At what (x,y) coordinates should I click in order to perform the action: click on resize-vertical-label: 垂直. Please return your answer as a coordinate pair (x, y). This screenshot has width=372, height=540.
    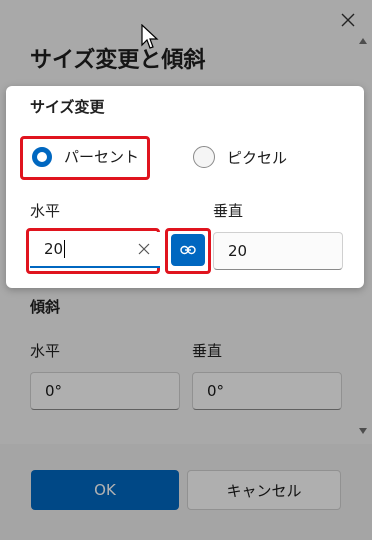
    Looking at the image, I should click on (228, 211).